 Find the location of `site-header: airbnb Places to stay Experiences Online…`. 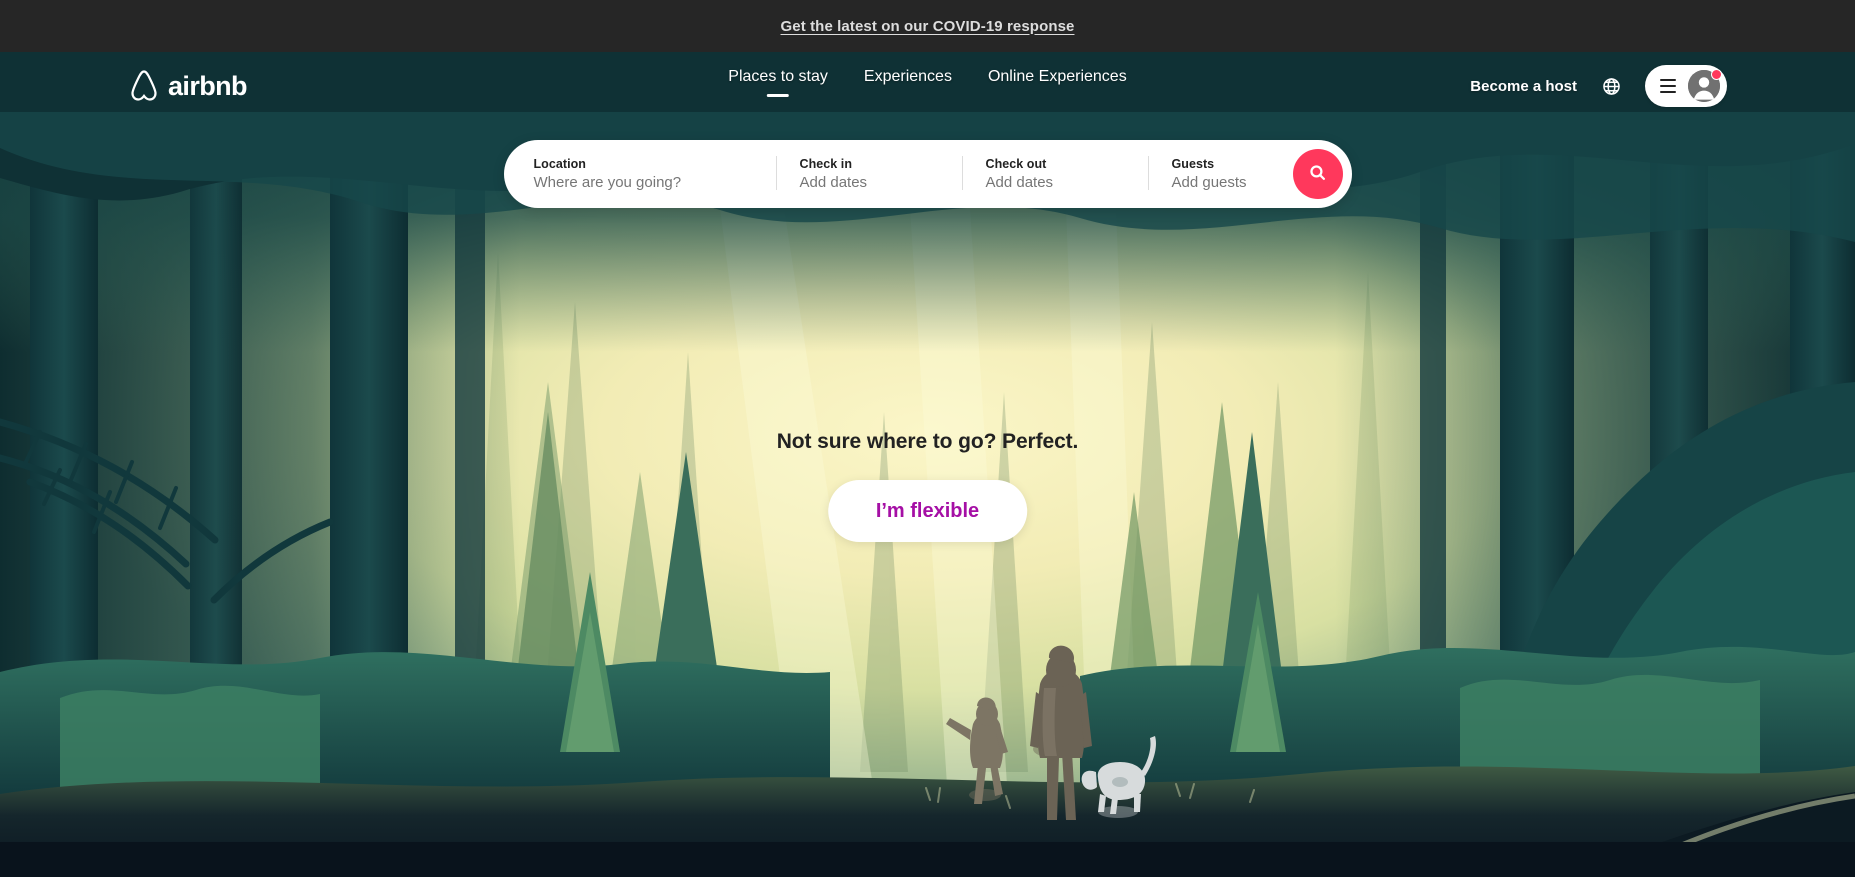

site-header: airbnb Places to stay Experiences Online… is located at coordinates (927, 86).